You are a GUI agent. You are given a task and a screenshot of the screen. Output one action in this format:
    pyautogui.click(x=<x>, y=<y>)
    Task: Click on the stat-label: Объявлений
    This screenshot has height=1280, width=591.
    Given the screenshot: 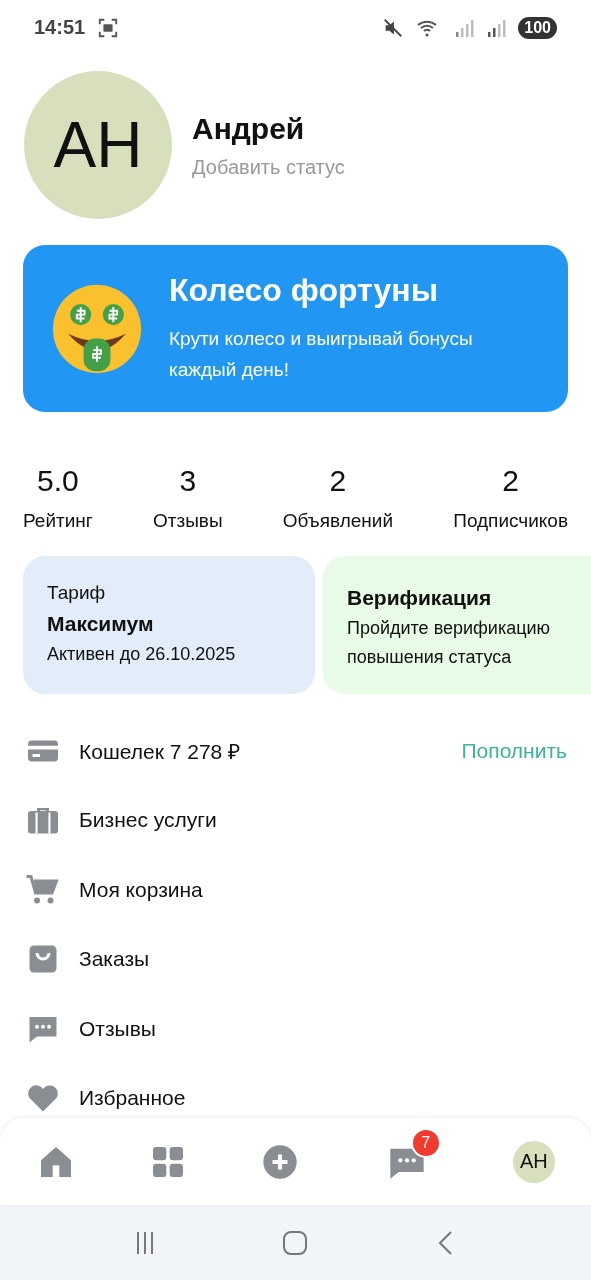 What is the action you would take?
    pyautogui.click(x=337, y=521)
    